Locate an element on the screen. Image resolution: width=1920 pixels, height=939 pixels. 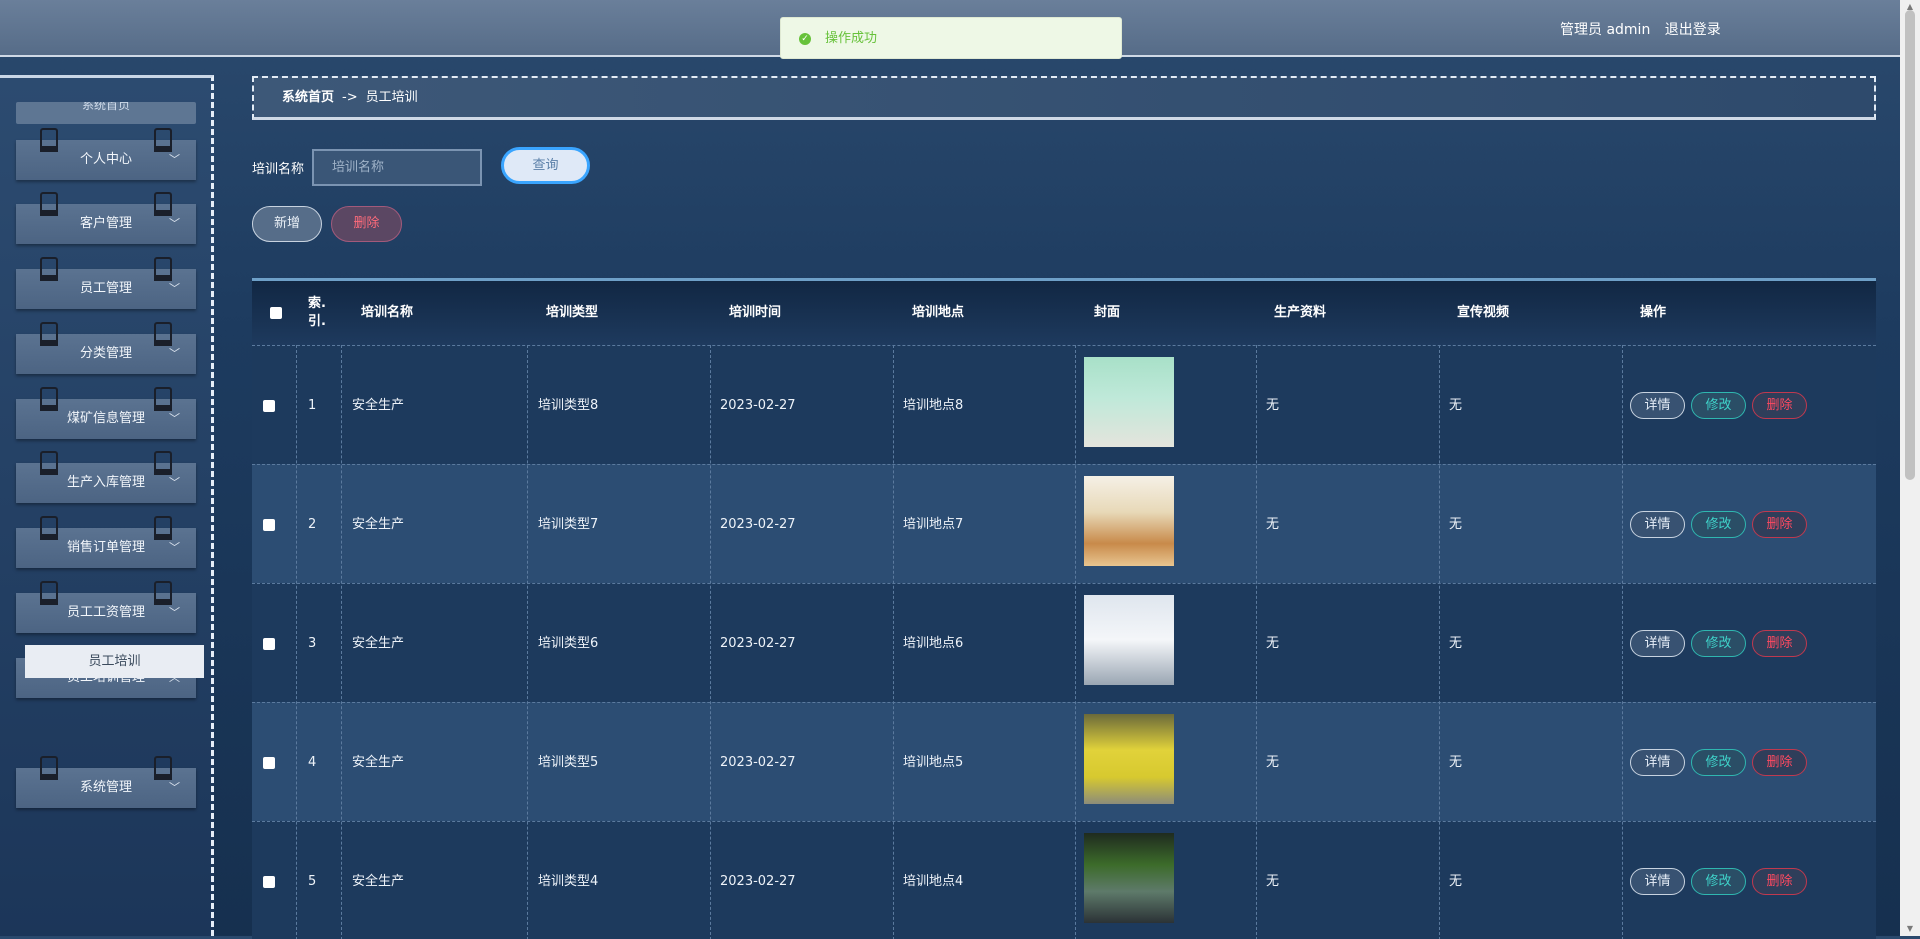
column-header-actions: 操作 is located at coordinates (1653, 312).